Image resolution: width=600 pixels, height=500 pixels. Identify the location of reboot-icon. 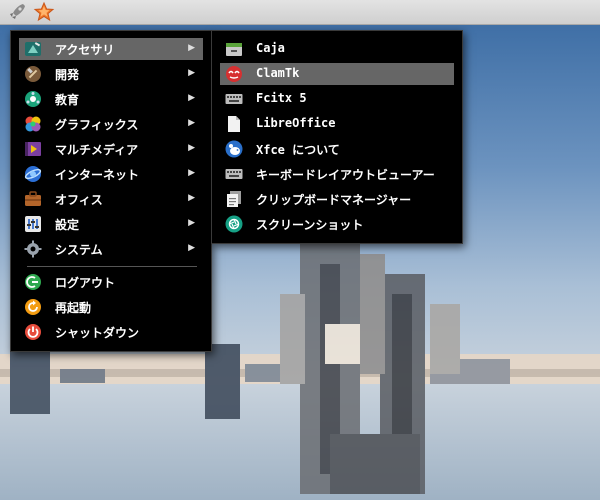
(33, 307).